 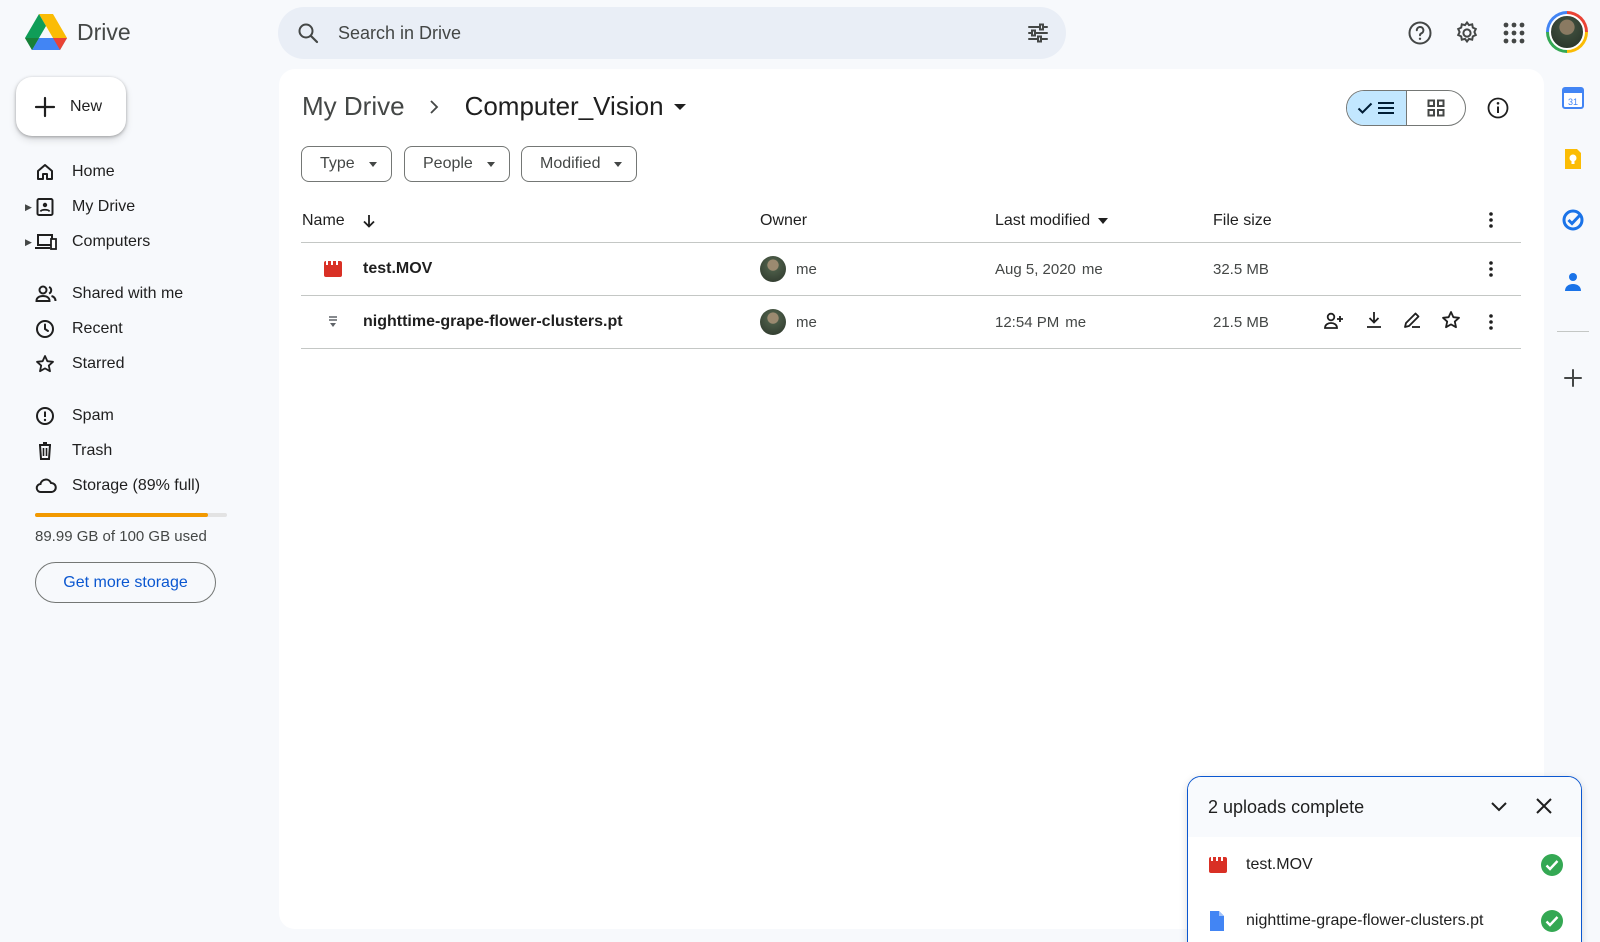 I want to click on check-icon, so click(x=1365, y=108).